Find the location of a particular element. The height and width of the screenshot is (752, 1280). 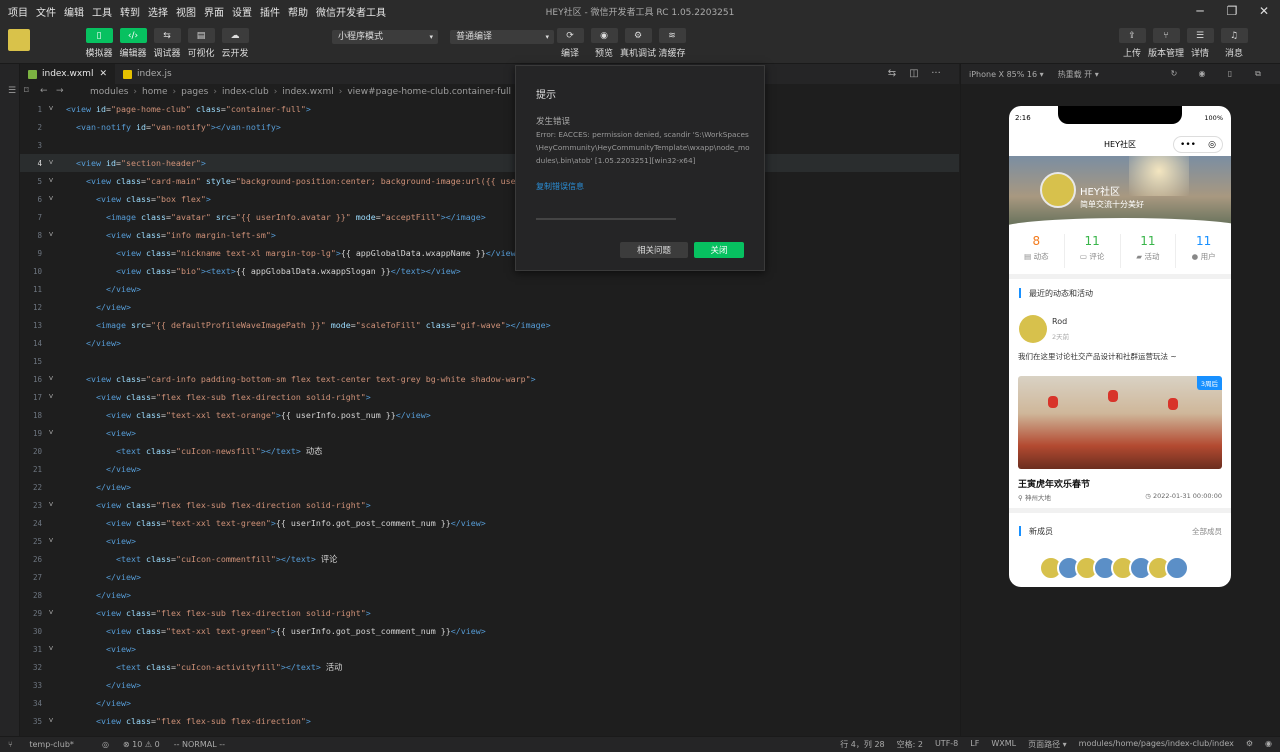

diff-icon: ⇆ is located at coordinates (892, 73).